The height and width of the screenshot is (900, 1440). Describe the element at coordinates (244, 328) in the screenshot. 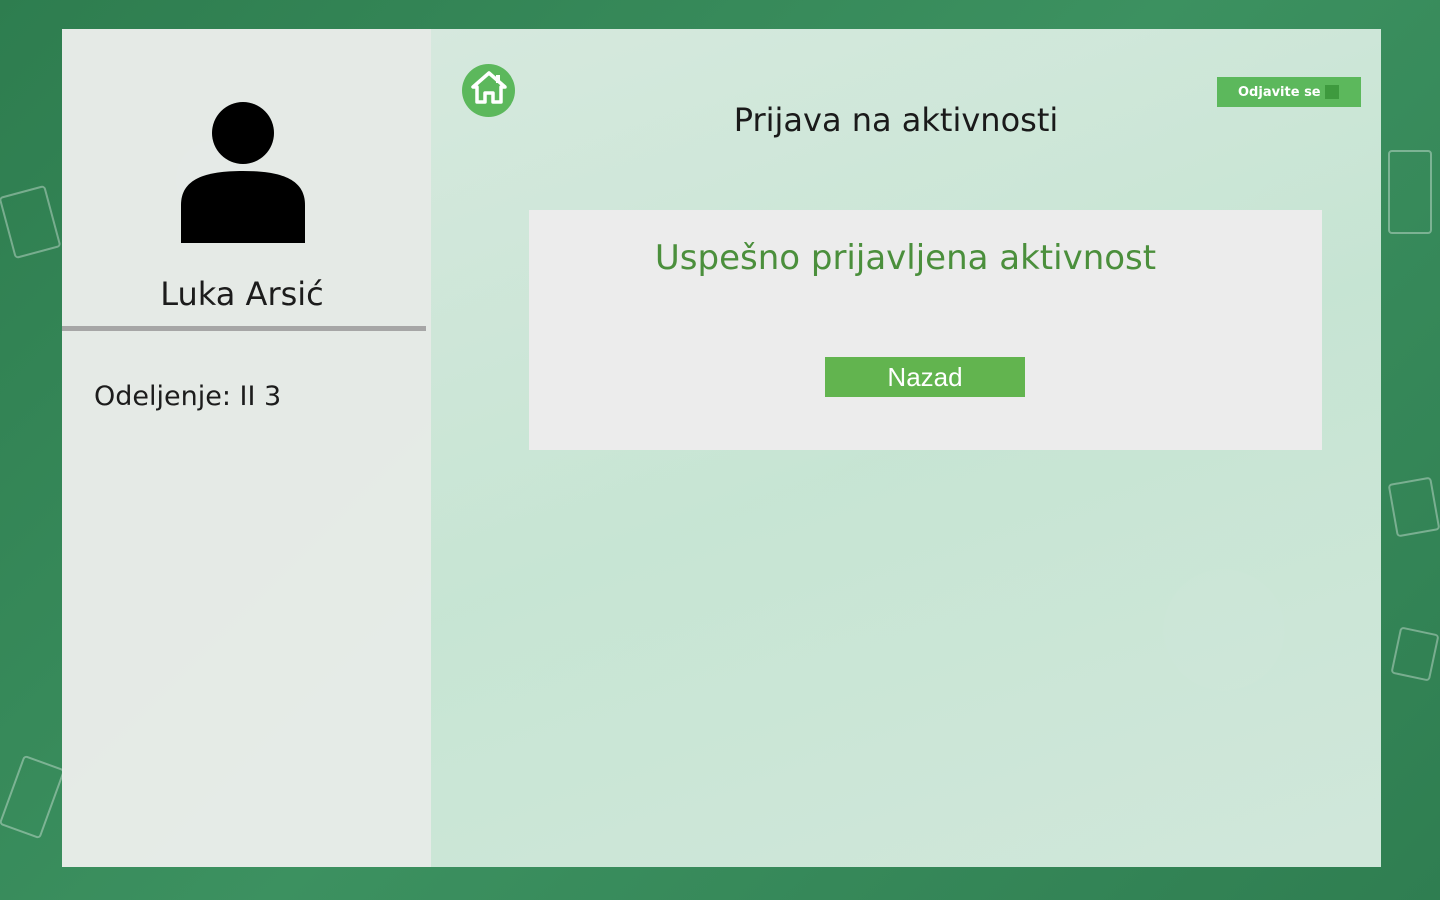

I see `sidebar-divider` at that location.